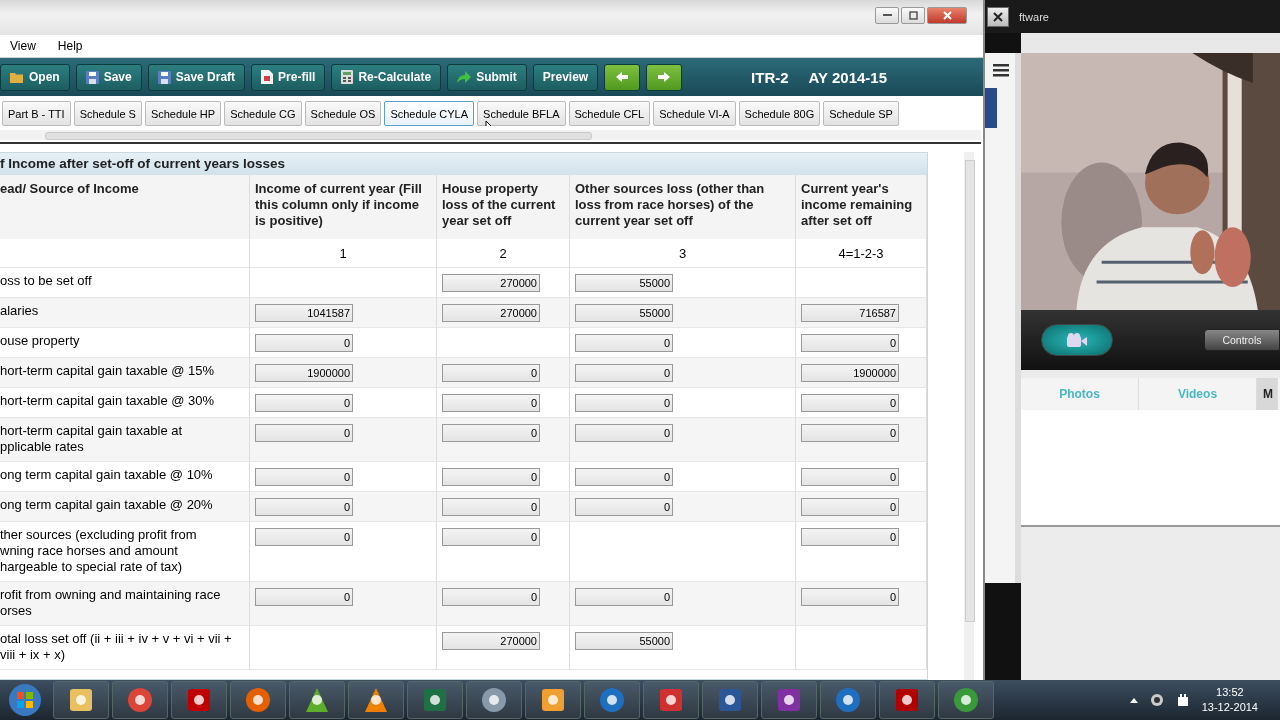 The width and height of the screenshot is (1280, 720). What do you see at coordinates (1182, 700) in the screenshot?
I see `power-icon` at bounding box center [1182, 700].